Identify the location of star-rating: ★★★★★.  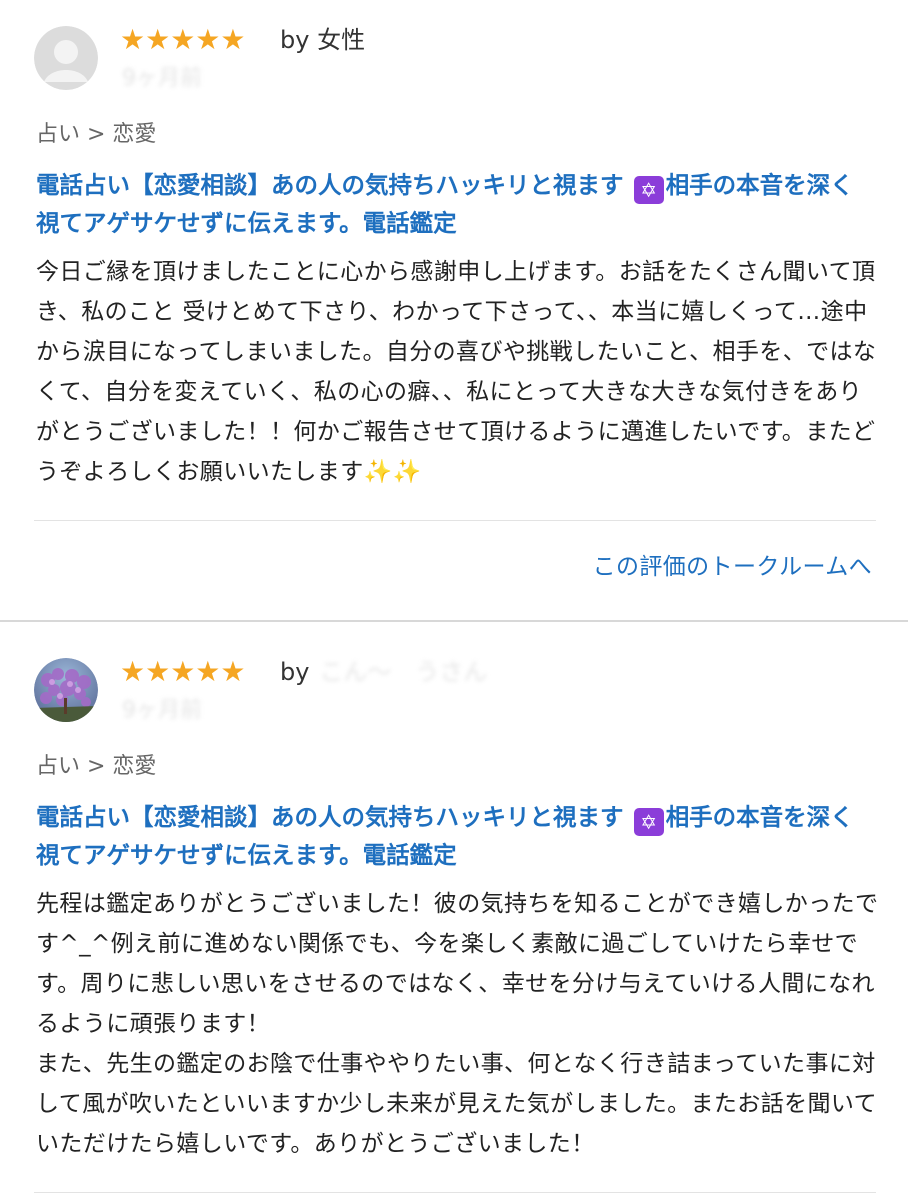
(183, 671).